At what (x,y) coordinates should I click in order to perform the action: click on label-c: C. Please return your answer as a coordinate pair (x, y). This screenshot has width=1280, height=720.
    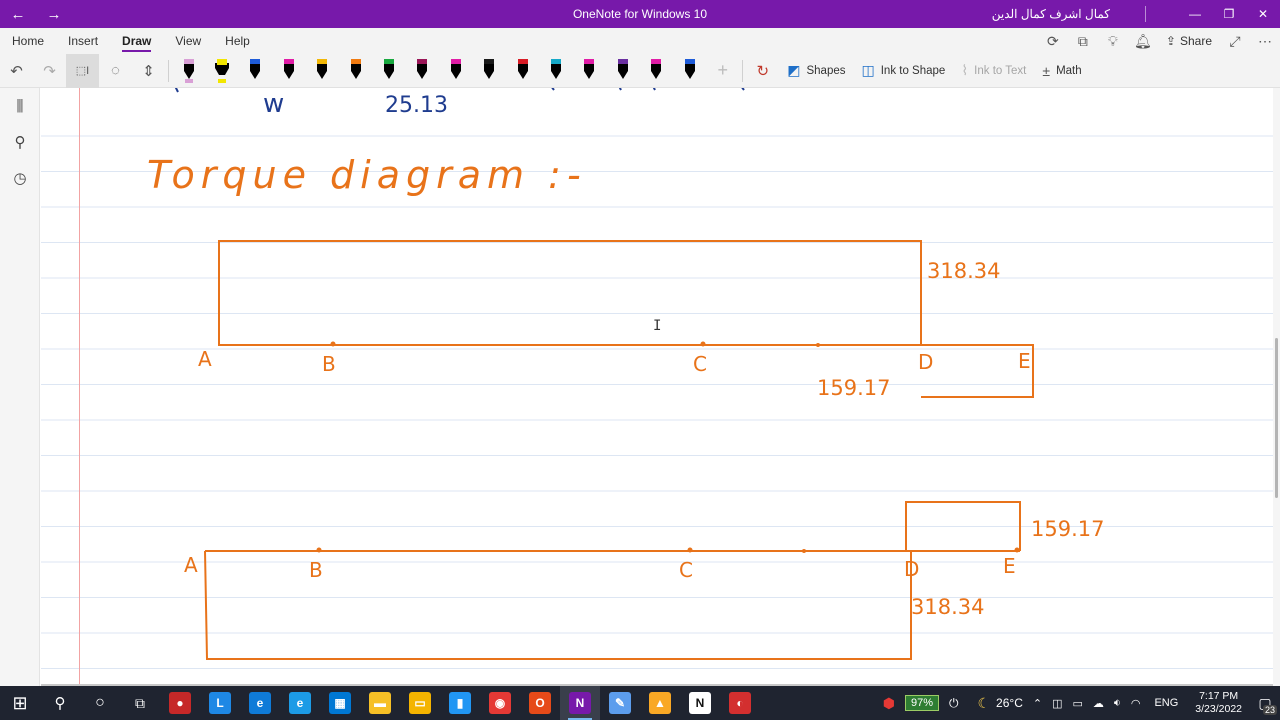
    Looking at the image, I should click on (700, 364).